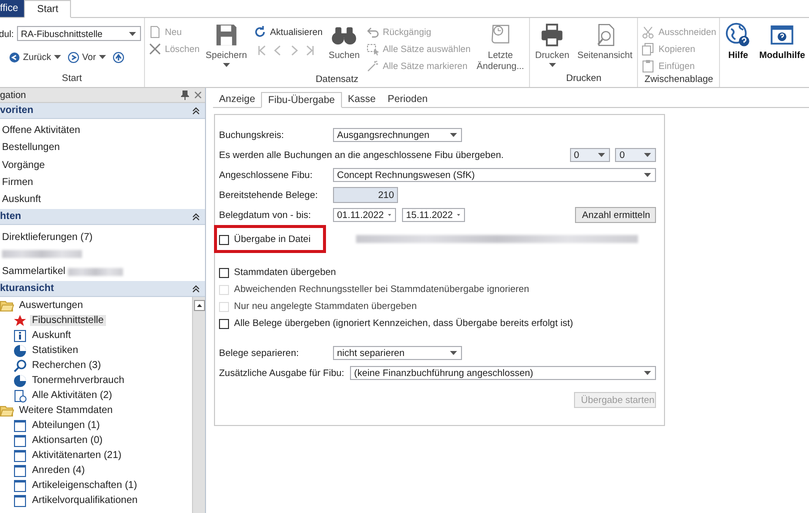  I want to click on tree-item: Artikeleigenschaften (1), so click(85, 486).